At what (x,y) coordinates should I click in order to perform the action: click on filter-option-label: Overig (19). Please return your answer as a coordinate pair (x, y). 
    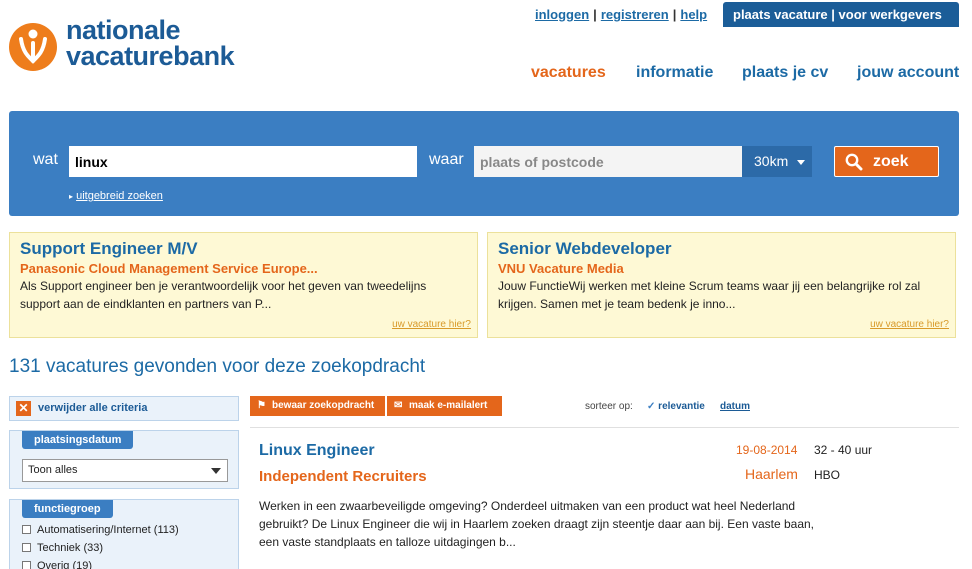
    Looking at the image, I should click on (65, 564).